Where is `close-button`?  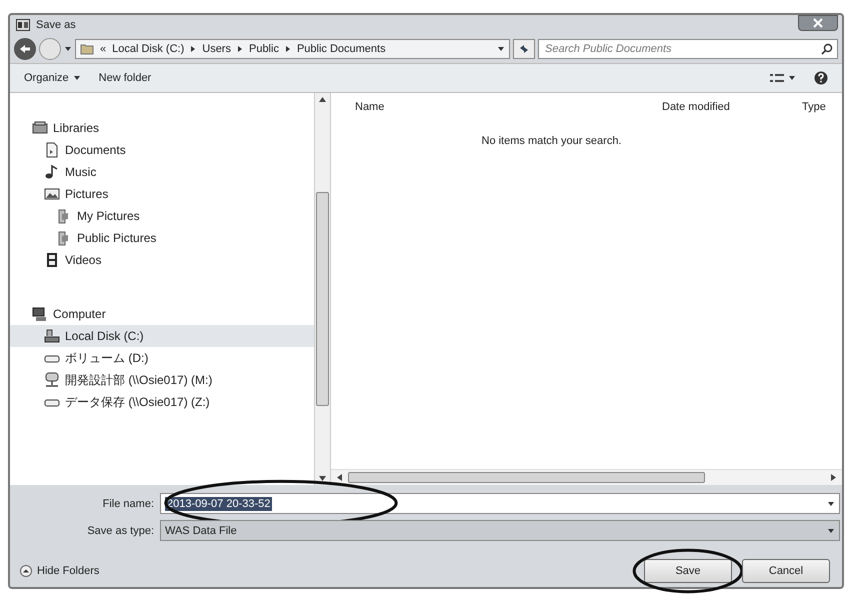
close-button is located at coordinates (818, 23).